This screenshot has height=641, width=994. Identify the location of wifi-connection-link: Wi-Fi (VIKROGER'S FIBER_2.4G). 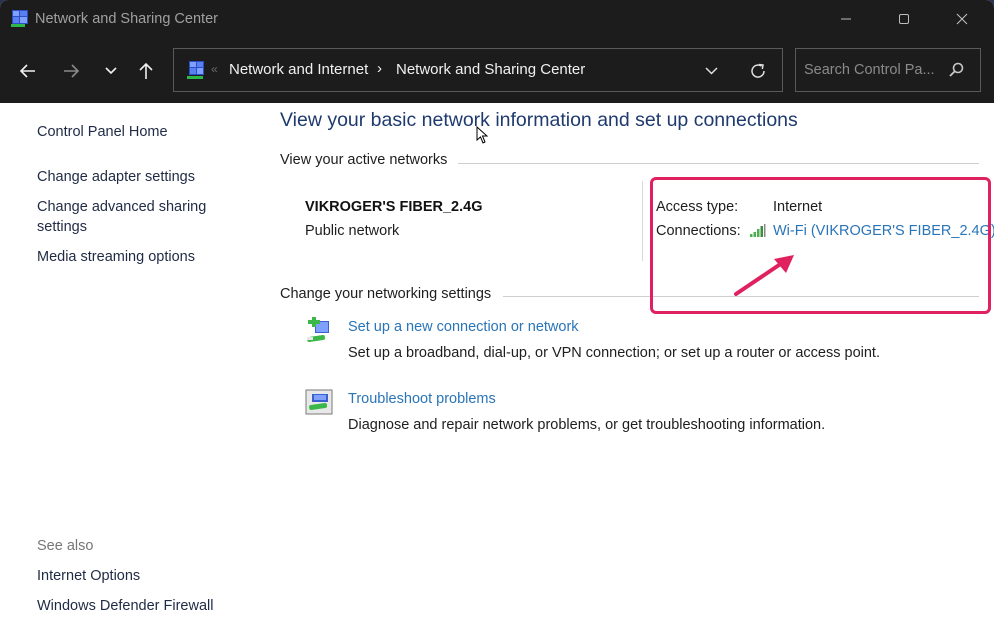
(883, 231).